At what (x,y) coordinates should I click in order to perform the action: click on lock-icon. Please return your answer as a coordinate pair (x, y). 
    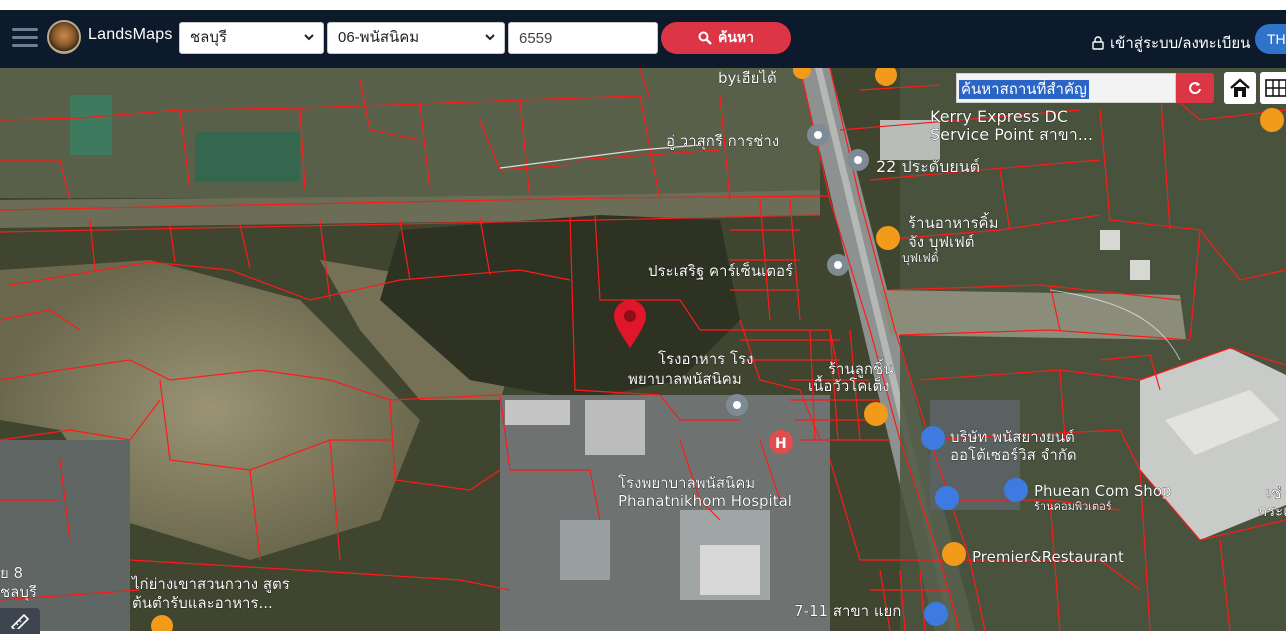
    Looking at the image, I should click on (1098, 43).